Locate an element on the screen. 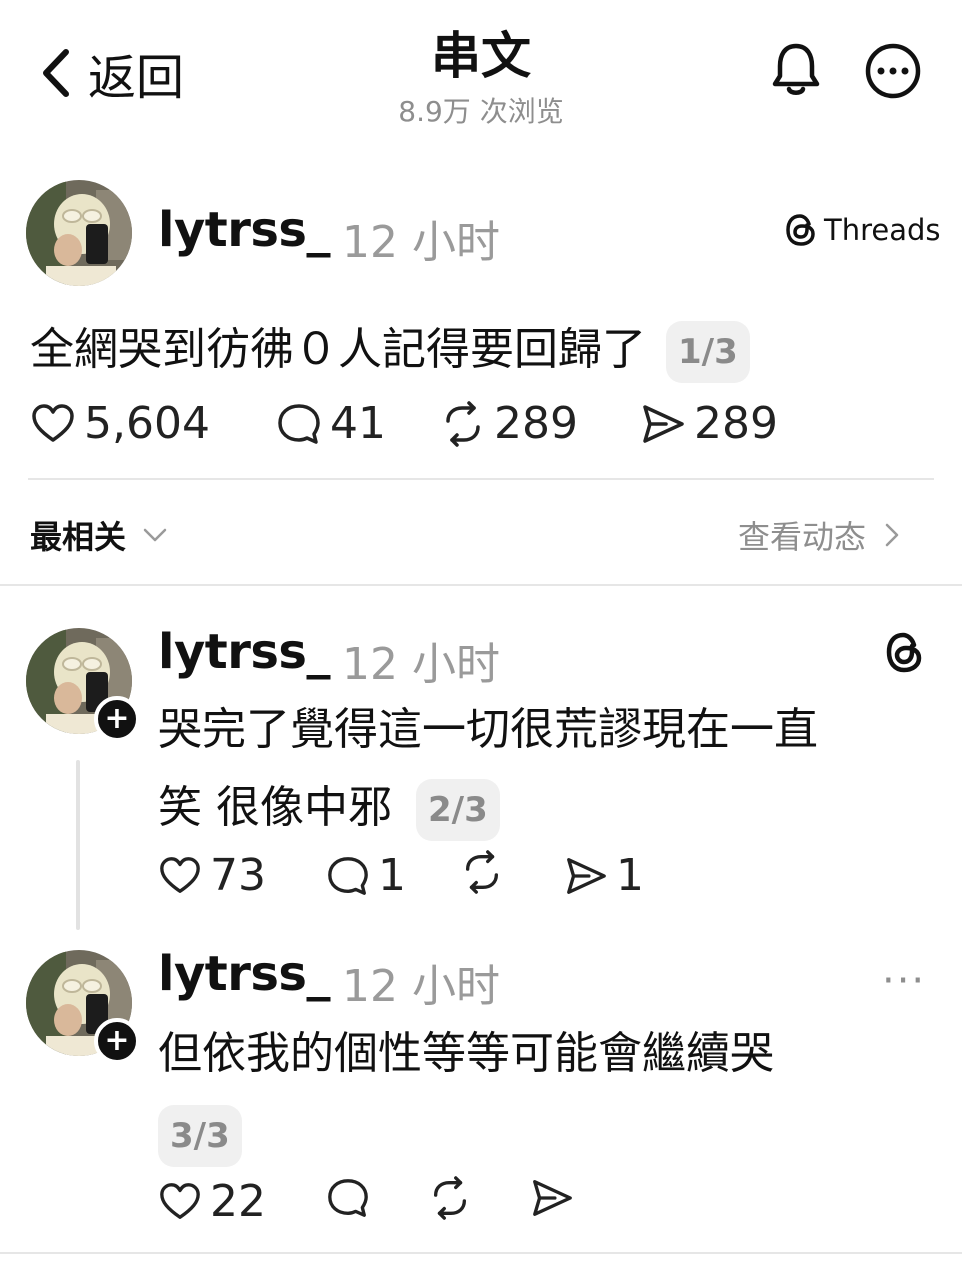 The image size is (962, 1280). comment-button: 1 is located at coordinates (366, 875).